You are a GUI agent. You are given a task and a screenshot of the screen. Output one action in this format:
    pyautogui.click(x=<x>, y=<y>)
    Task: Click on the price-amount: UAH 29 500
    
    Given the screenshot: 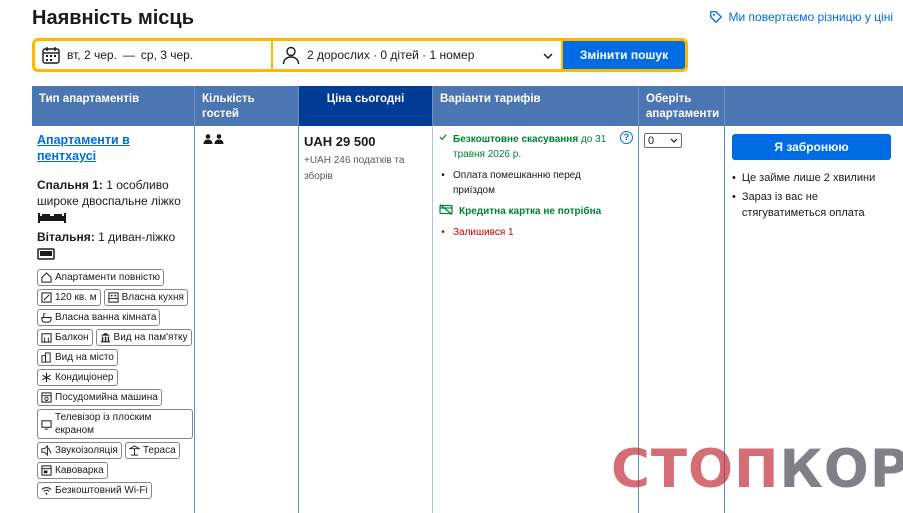 What is the action you would take?
    pyautogui.click(x=340, y=141)
    